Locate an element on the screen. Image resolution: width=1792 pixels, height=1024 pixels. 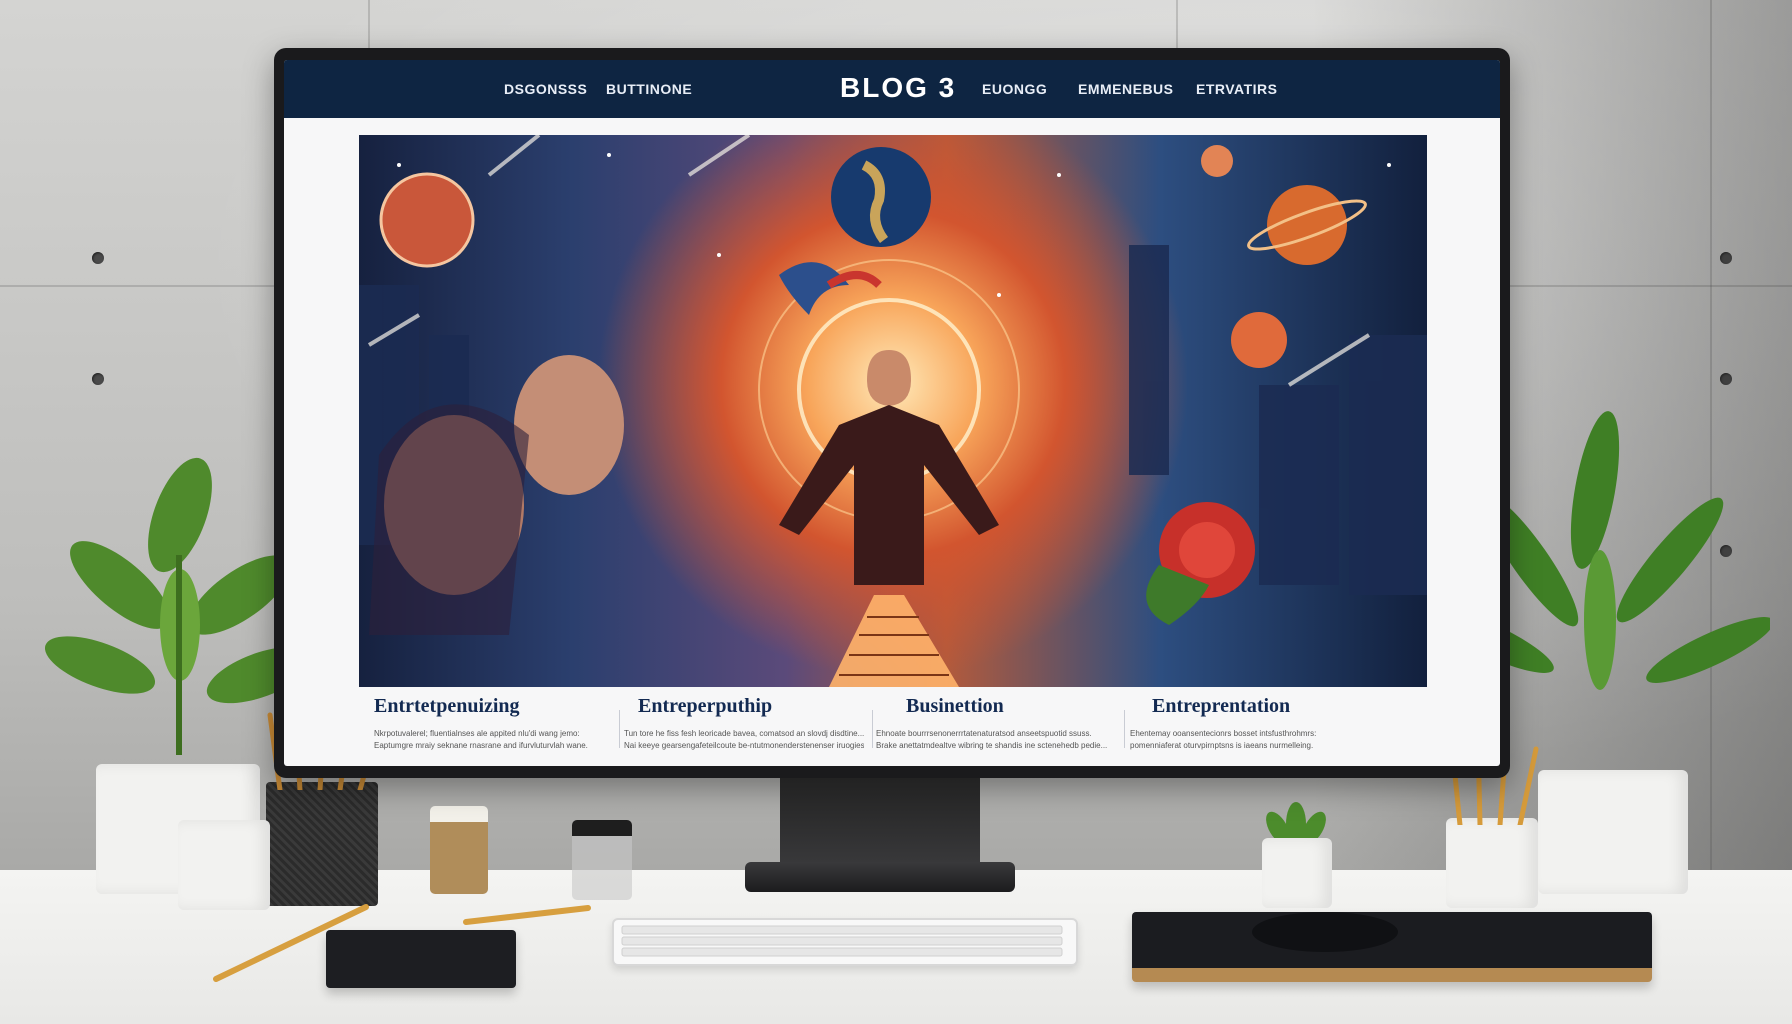
nav-item-3: EUONGG is located at coordinates (1014, 89).